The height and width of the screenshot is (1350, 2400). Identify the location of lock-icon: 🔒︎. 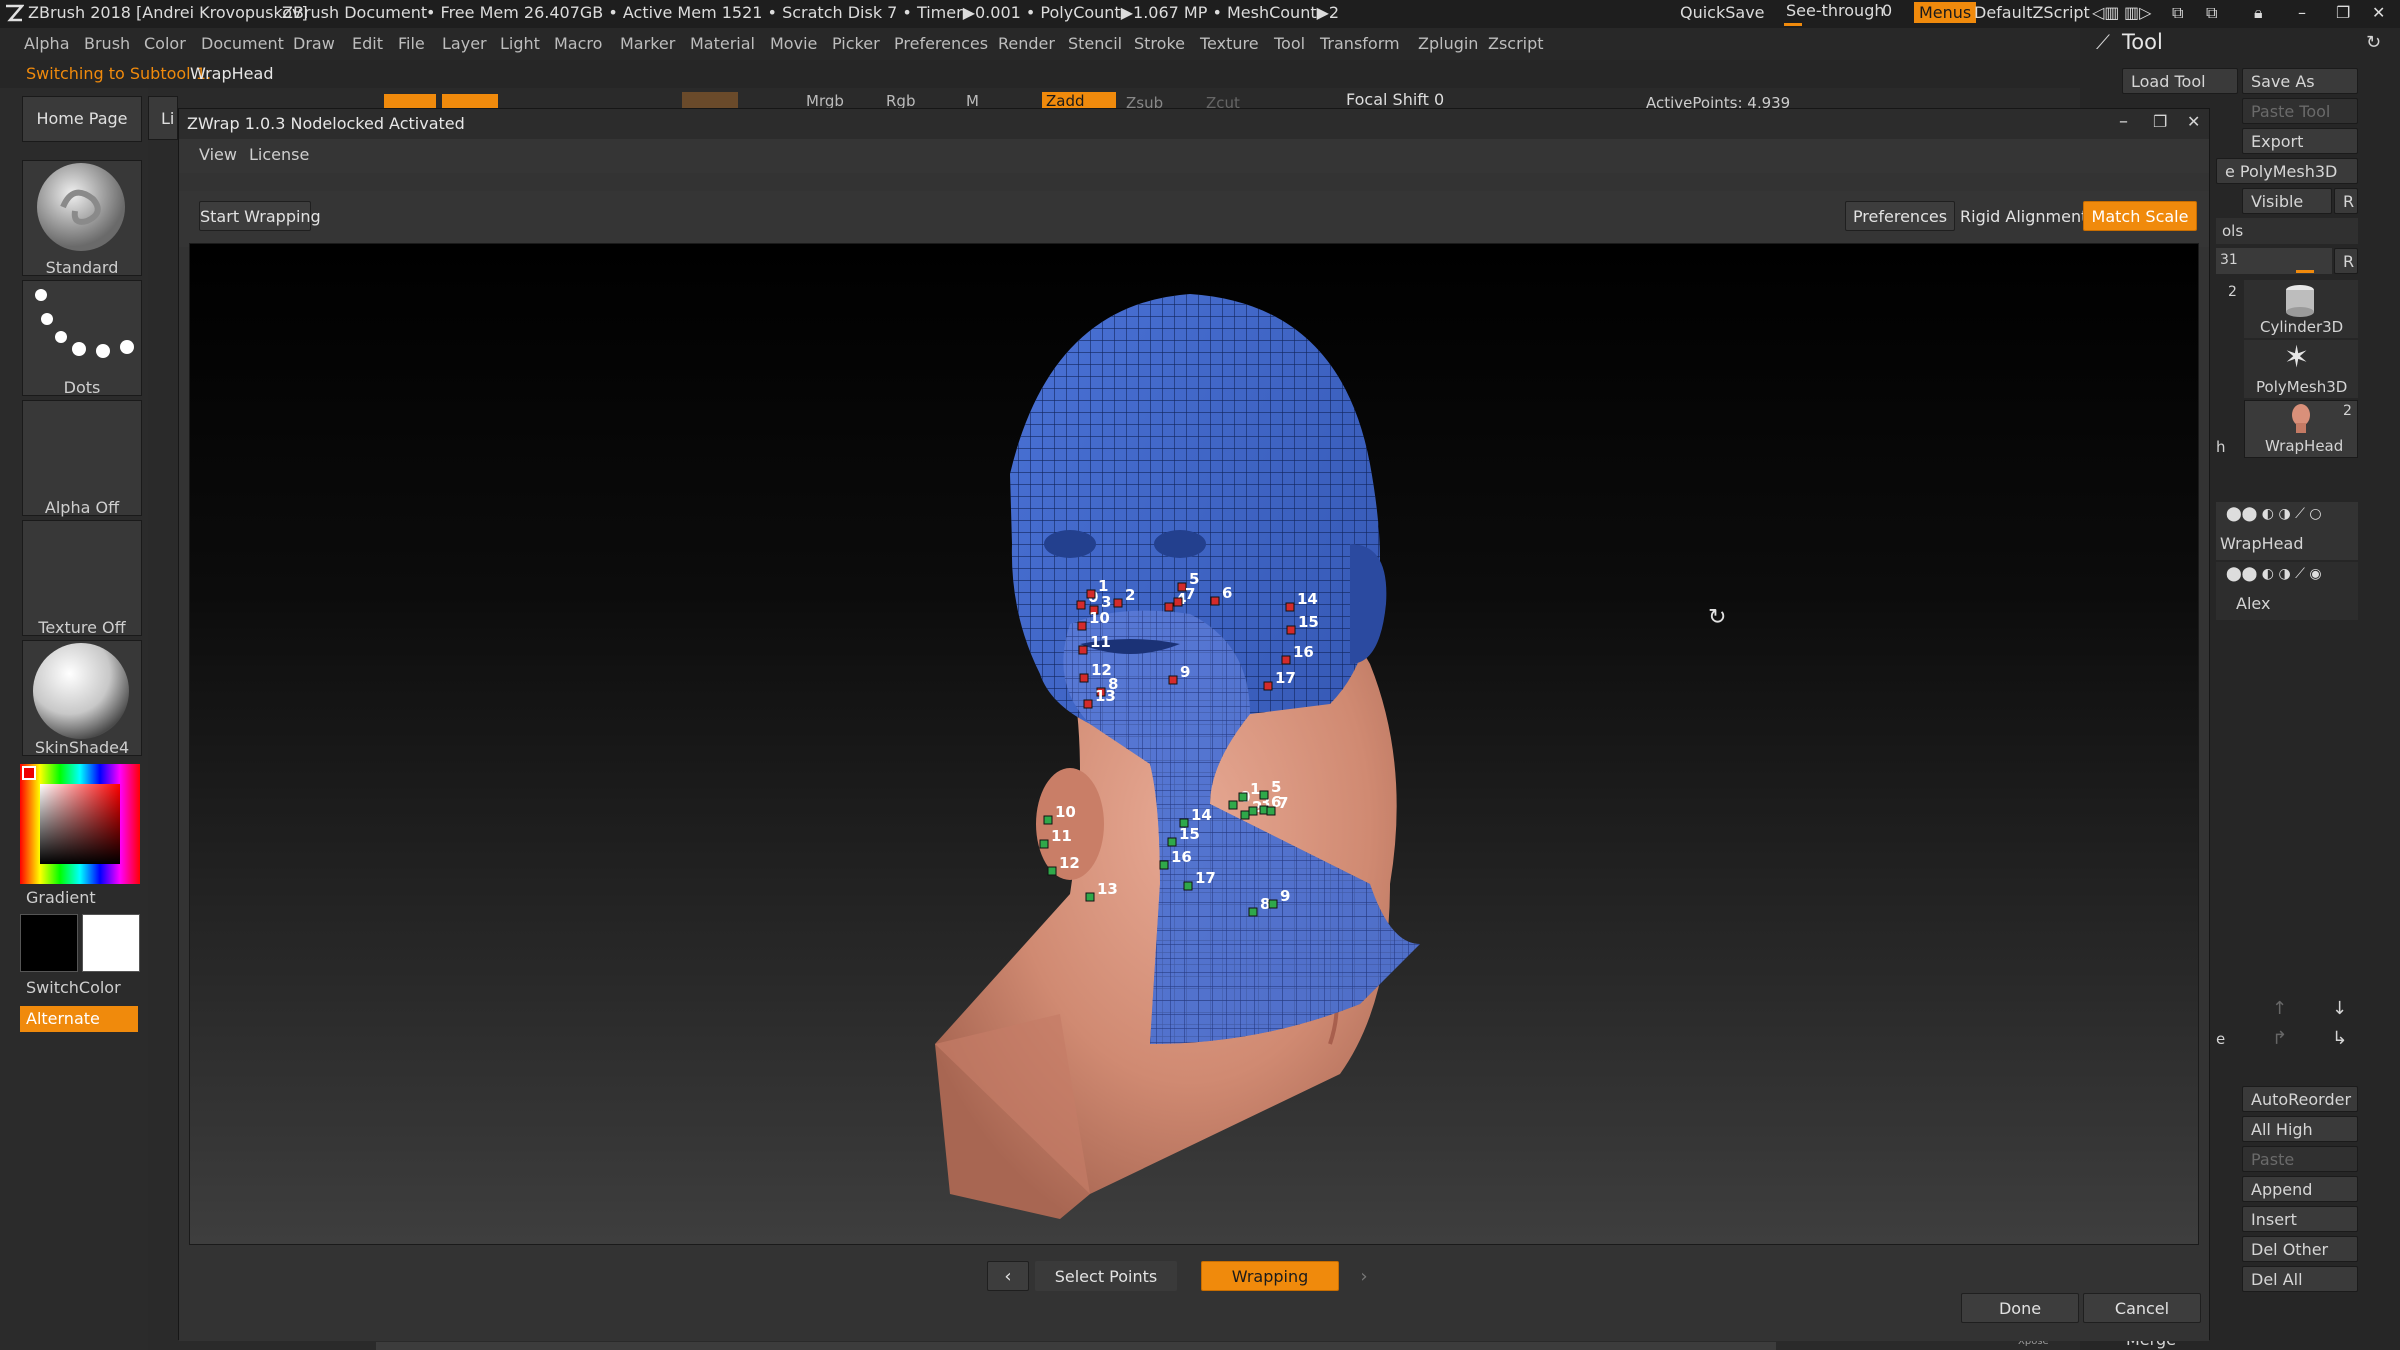
(2258, 13).